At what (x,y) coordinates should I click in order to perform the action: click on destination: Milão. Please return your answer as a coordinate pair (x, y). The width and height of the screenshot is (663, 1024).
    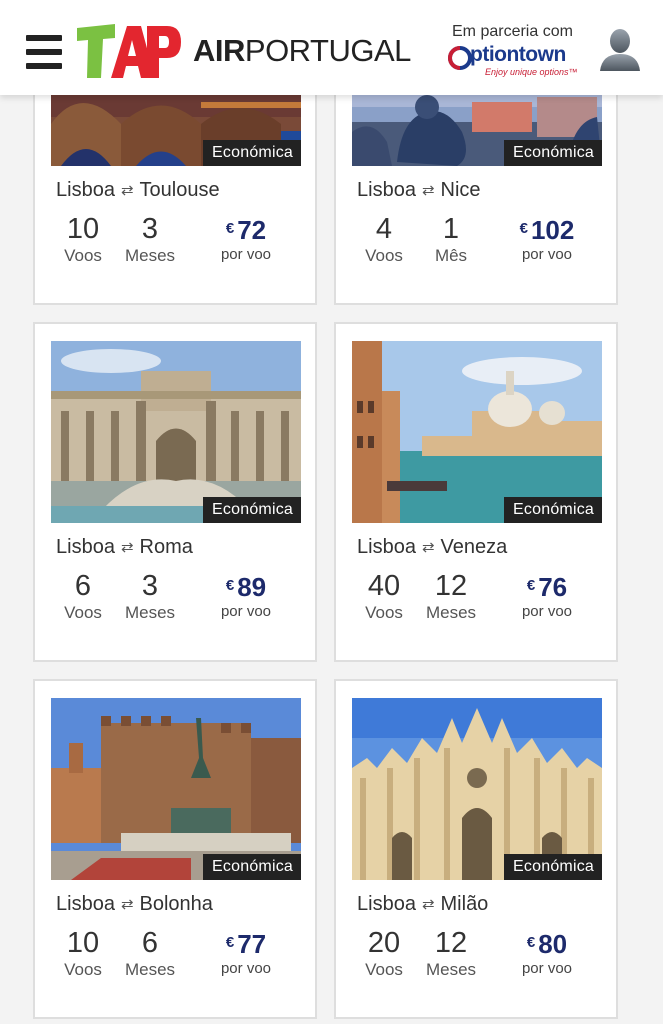
    Looking at the image, I should click on (464, 904).